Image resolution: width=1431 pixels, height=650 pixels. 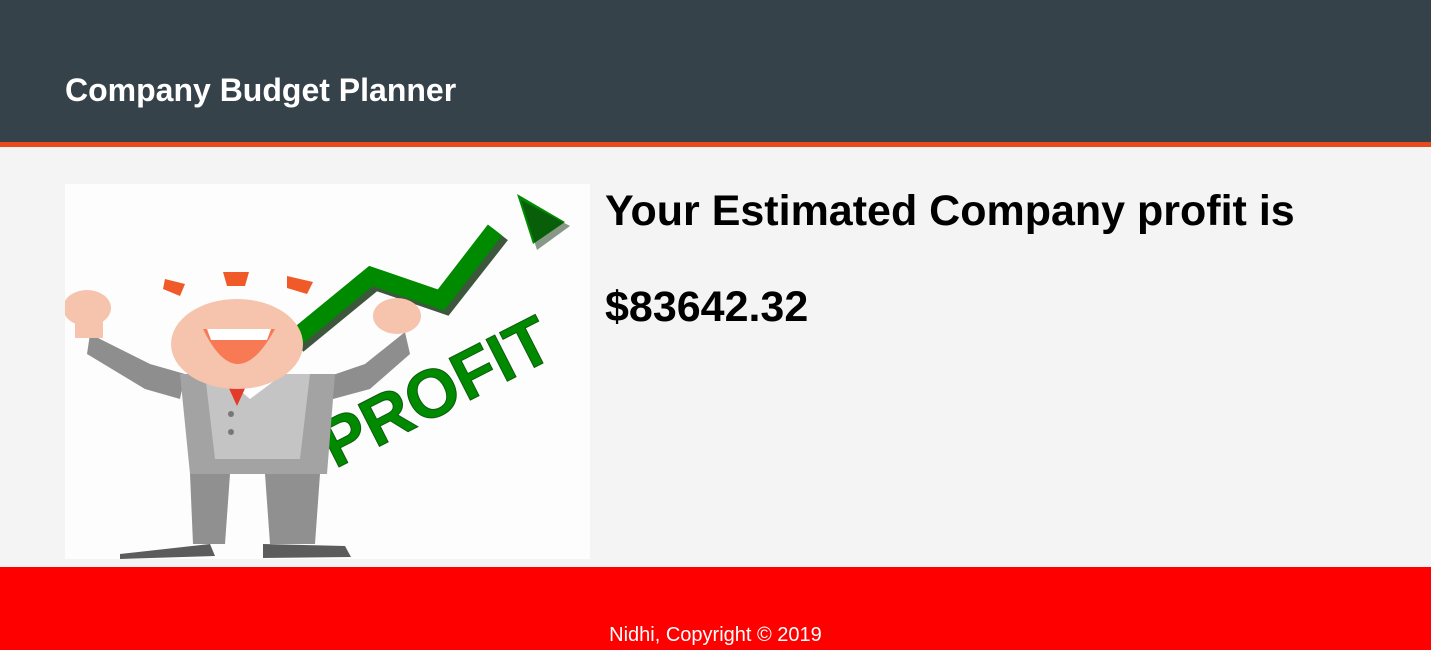 I want to click on profit-heading: Your Estimated Company profit is, so click(x=950, y=211).